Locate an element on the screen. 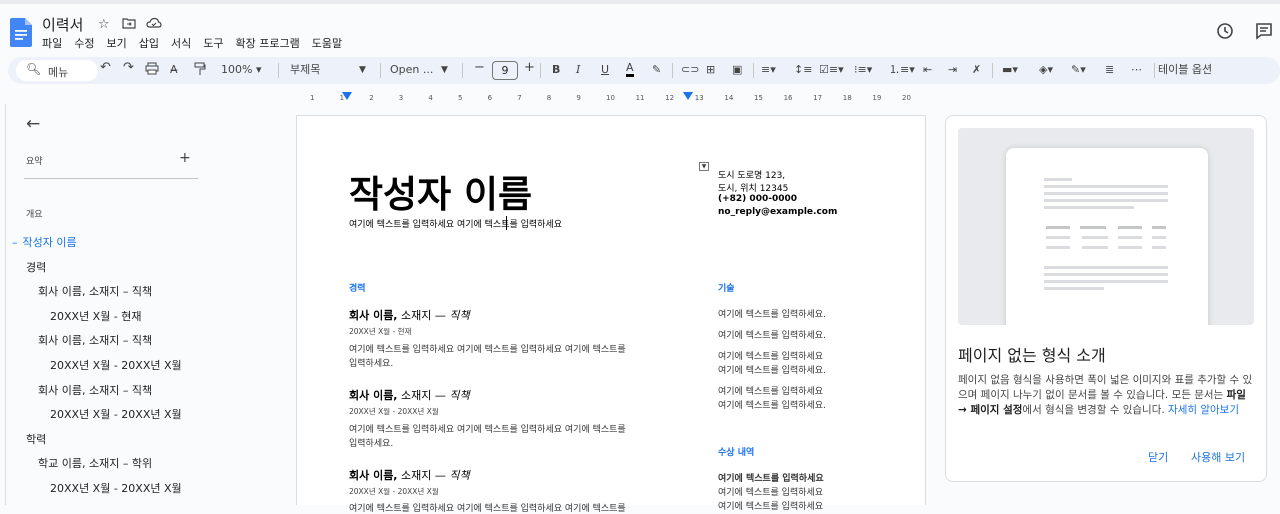  text-color-icon: A is located at coordinates (630, 69).